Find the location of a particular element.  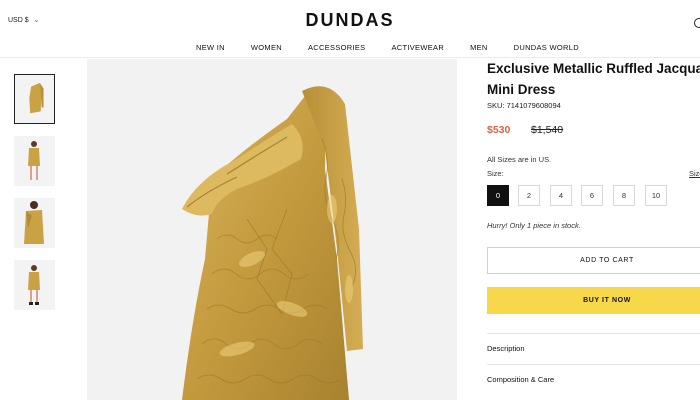

size-option-2: 2 is located at coordinates (529, 195).